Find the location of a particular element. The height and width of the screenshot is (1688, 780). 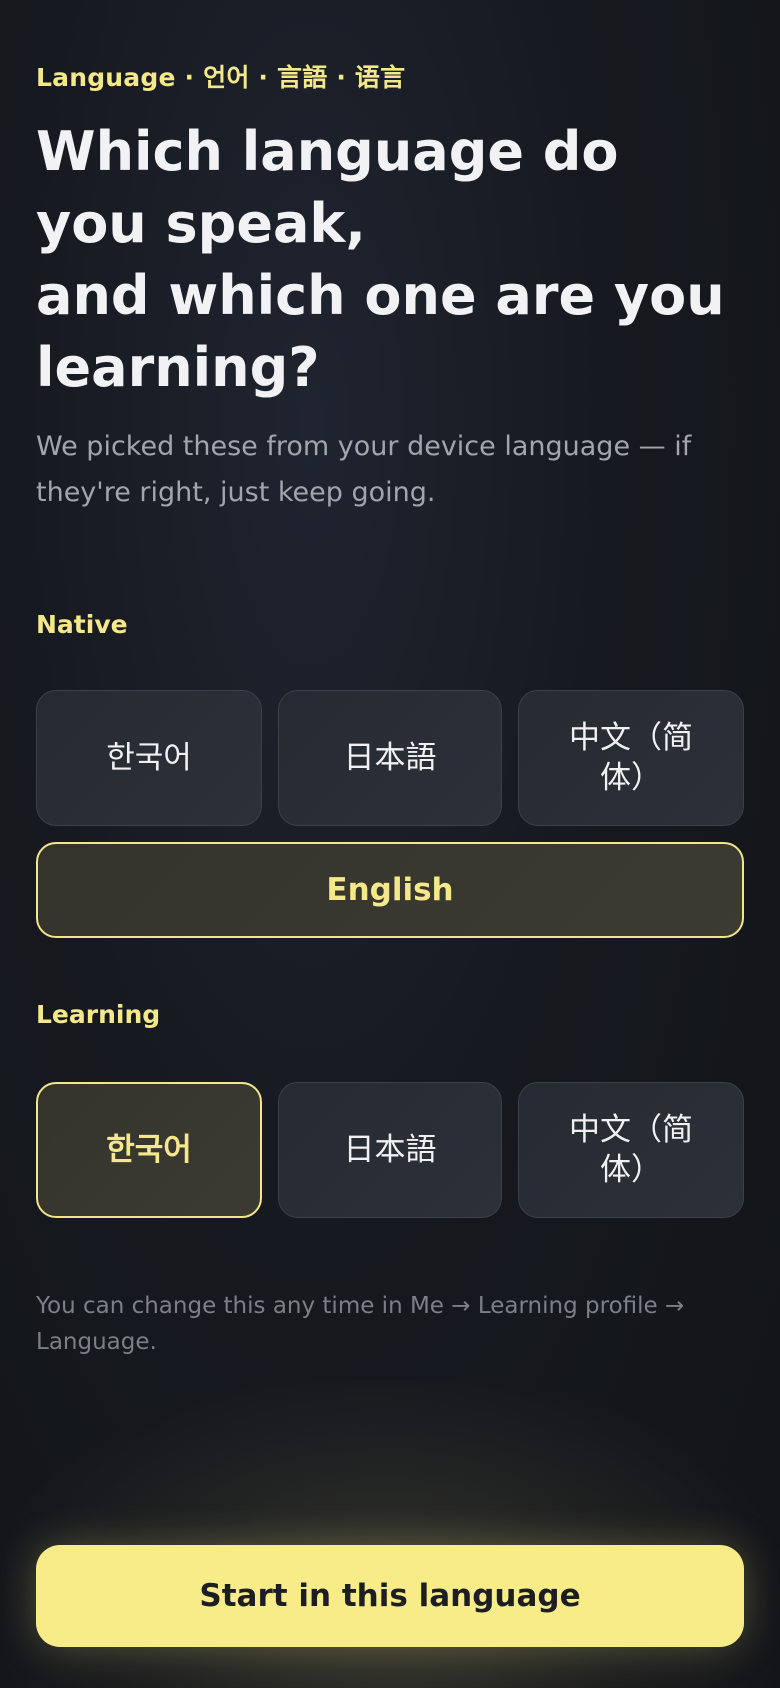

native-option-english: English is located at coordinates (390, 890).